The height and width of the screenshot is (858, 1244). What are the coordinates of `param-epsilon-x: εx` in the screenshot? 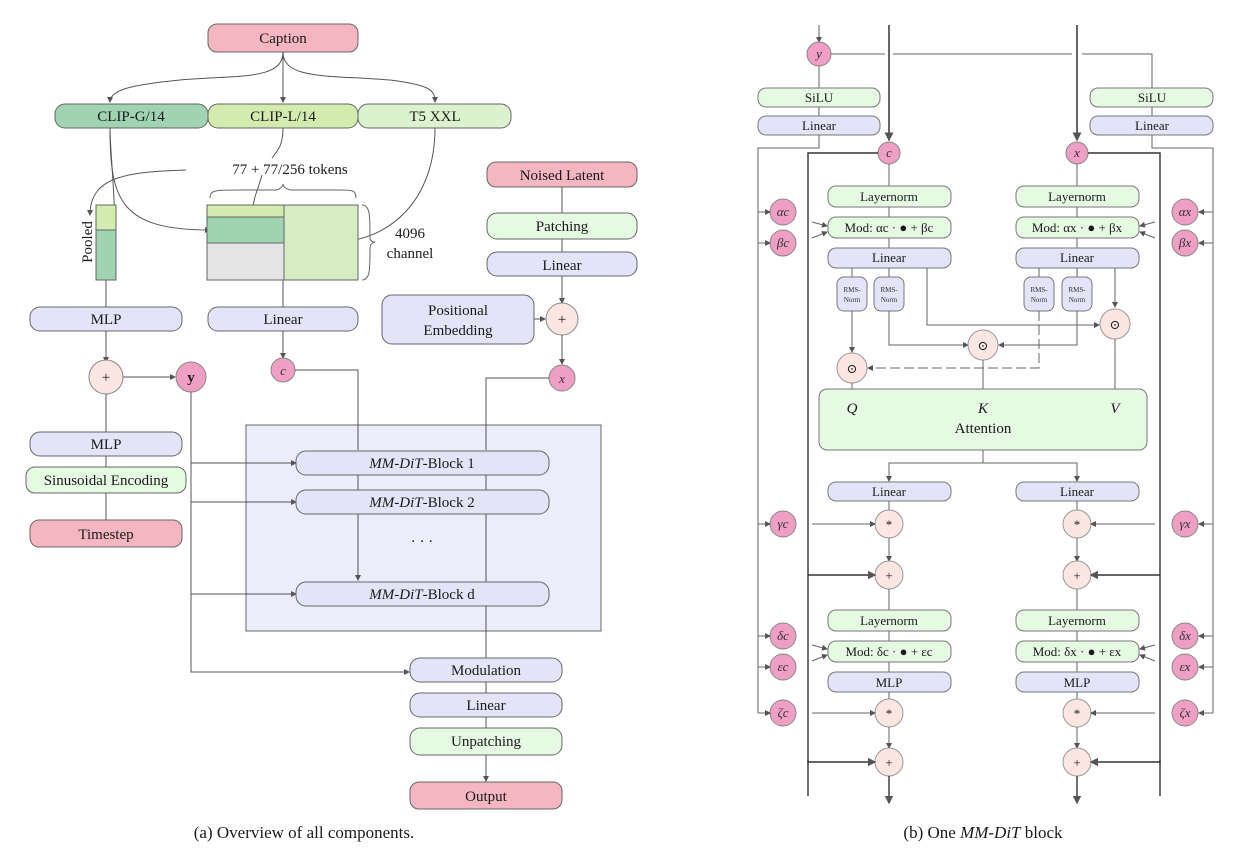 It's located at (1185, 667).